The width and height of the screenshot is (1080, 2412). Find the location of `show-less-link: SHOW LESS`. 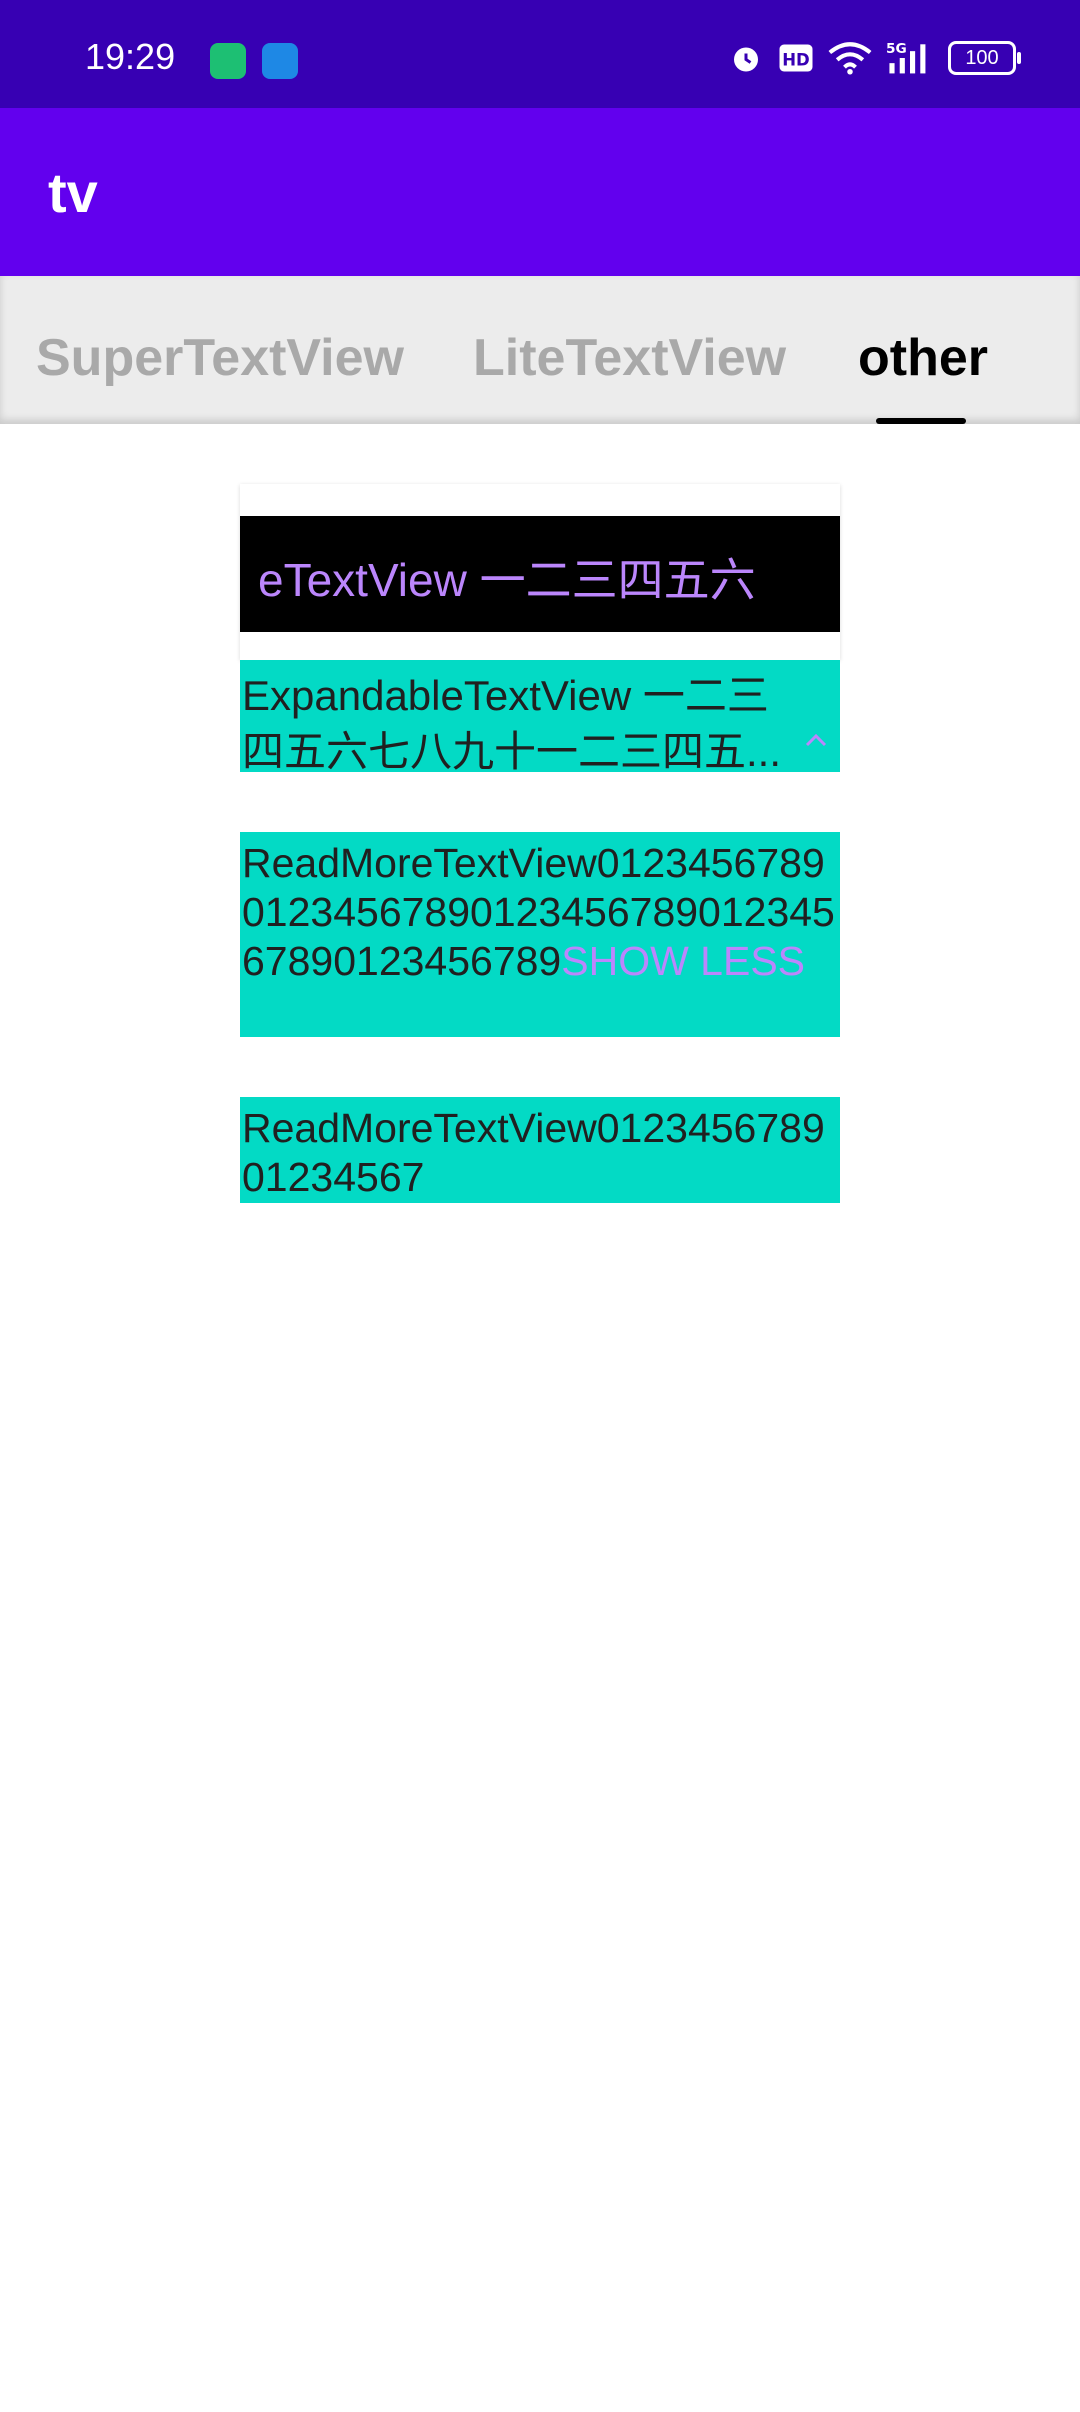

show-less-link: SHOW LESS is located at coordinates (683, 961).